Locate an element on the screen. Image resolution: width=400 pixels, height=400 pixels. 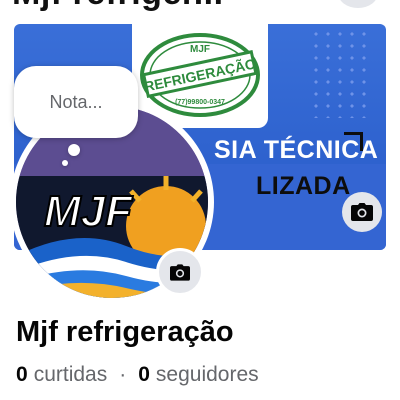
refrigeracao-stamp-logo: MJF REFRIGERAÇÃO (77)99800-0347 is located at coordinates (200, 75).